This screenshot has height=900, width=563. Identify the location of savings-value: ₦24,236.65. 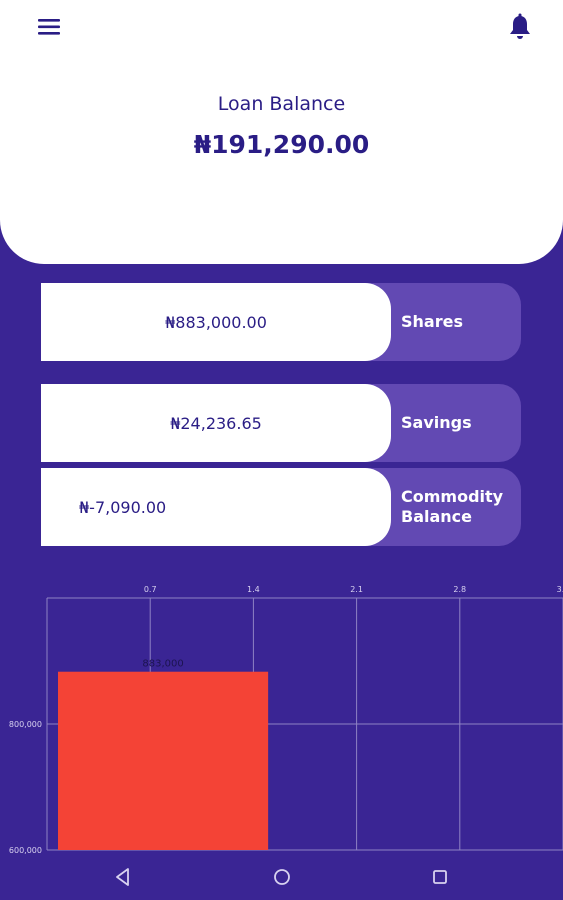
(216, 423).